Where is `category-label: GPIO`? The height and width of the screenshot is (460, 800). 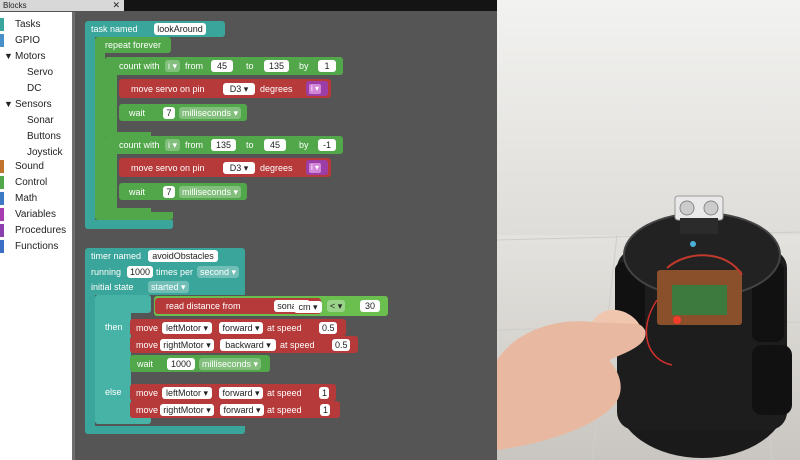 category-label: GPIO is located at coordinates (28, 40).